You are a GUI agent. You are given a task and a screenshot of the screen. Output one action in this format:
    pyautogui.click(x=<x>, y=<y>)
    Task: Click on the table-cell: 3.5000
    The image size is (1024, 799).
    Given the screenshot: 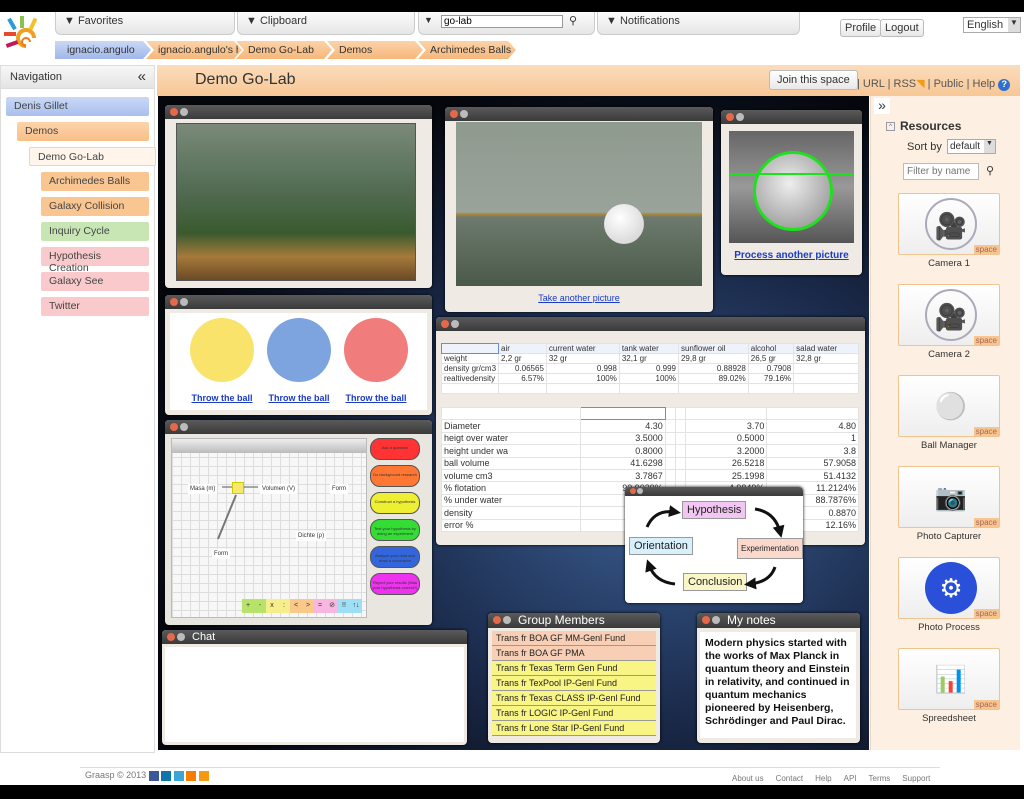 What is the action you would take?
    pyautogui.click(x=622, y=438)
    